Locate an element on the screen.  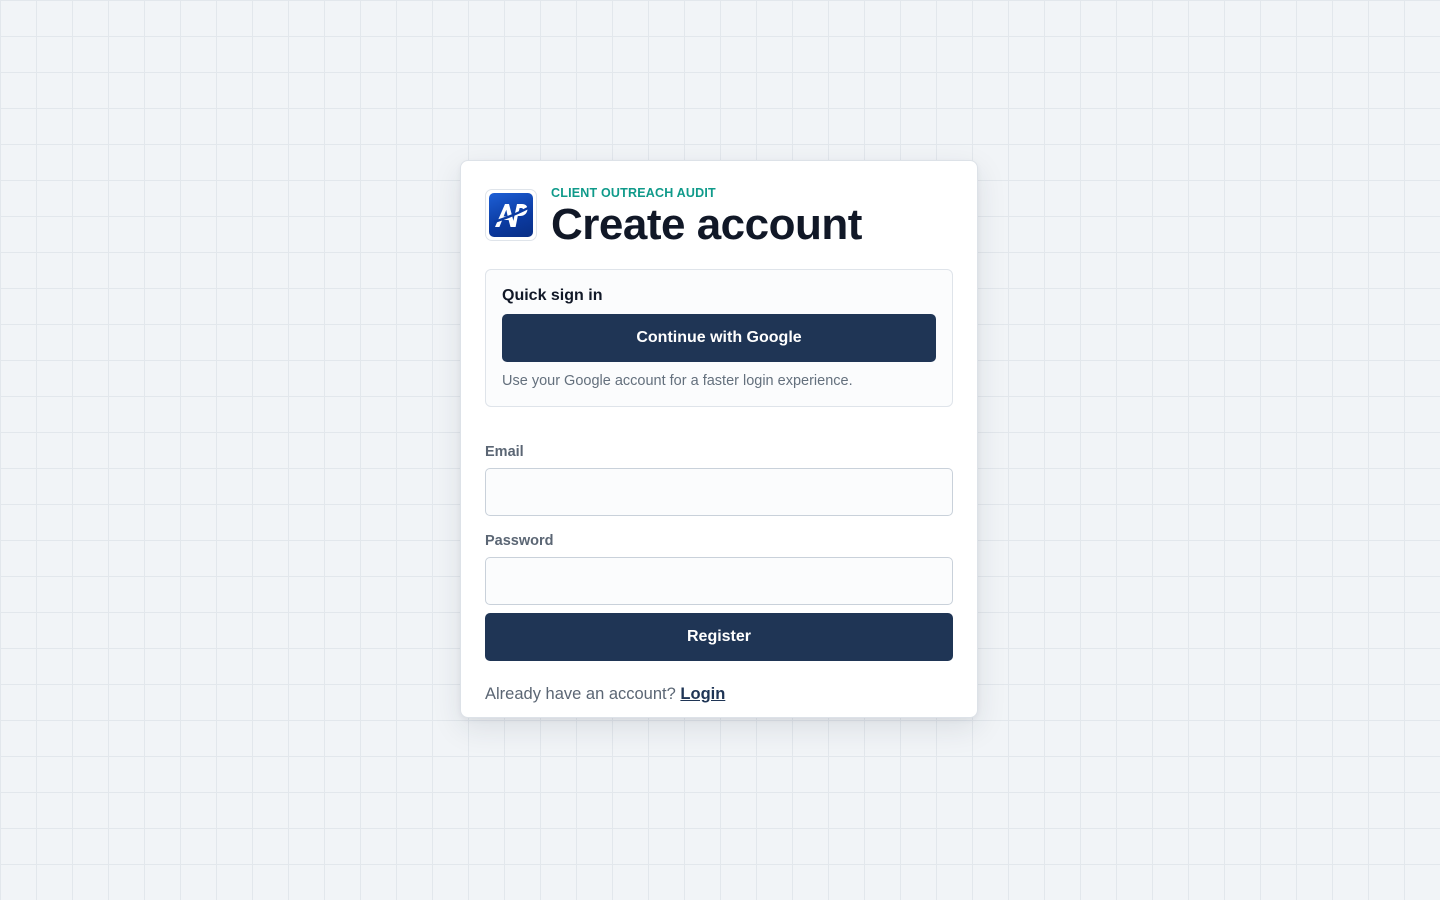
page-title: Create account is located at coordinates (706, 224).